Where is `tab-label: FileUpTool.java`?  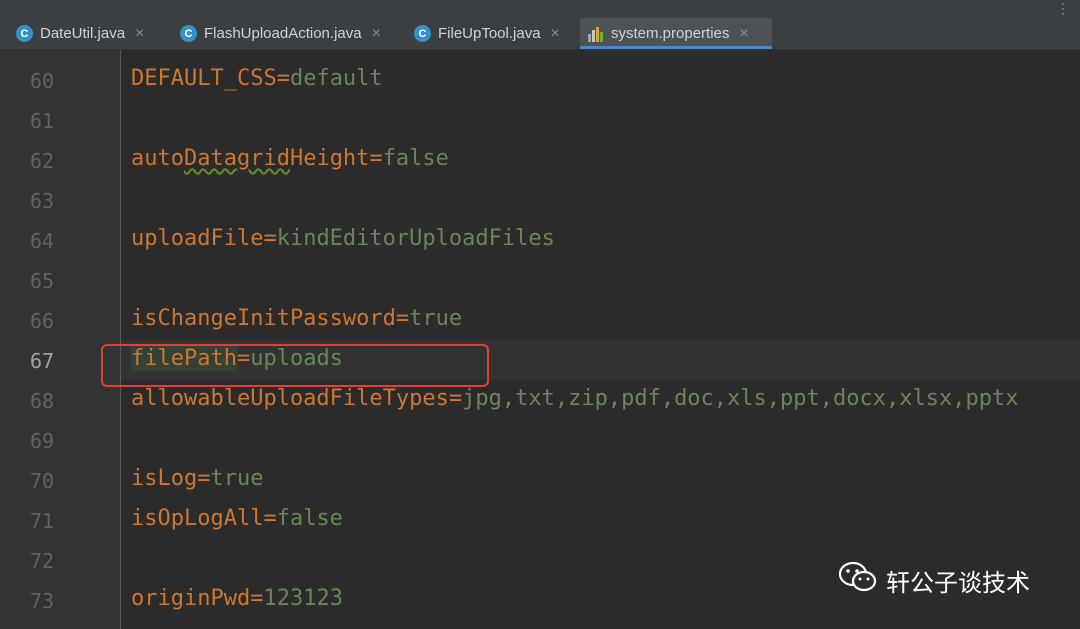
tab-label: FileUpTool.java is located at coordinates (489, 33).